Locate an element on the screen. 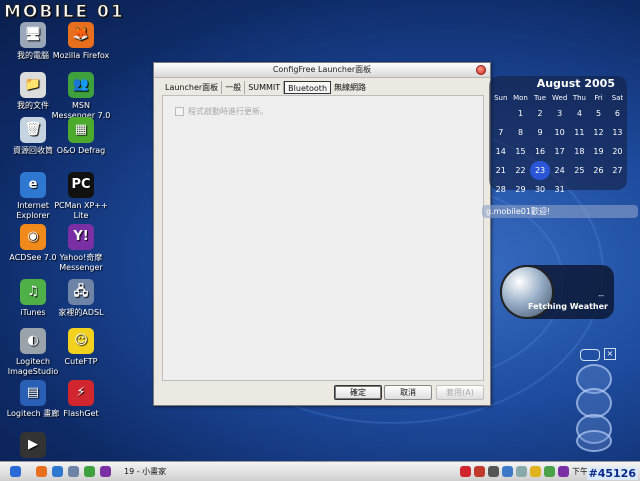 The image size is (640, 481). desktop-icon-msn-messenger: 👥 MSN Messenger 7.0 is located at coordinates (81, 96).